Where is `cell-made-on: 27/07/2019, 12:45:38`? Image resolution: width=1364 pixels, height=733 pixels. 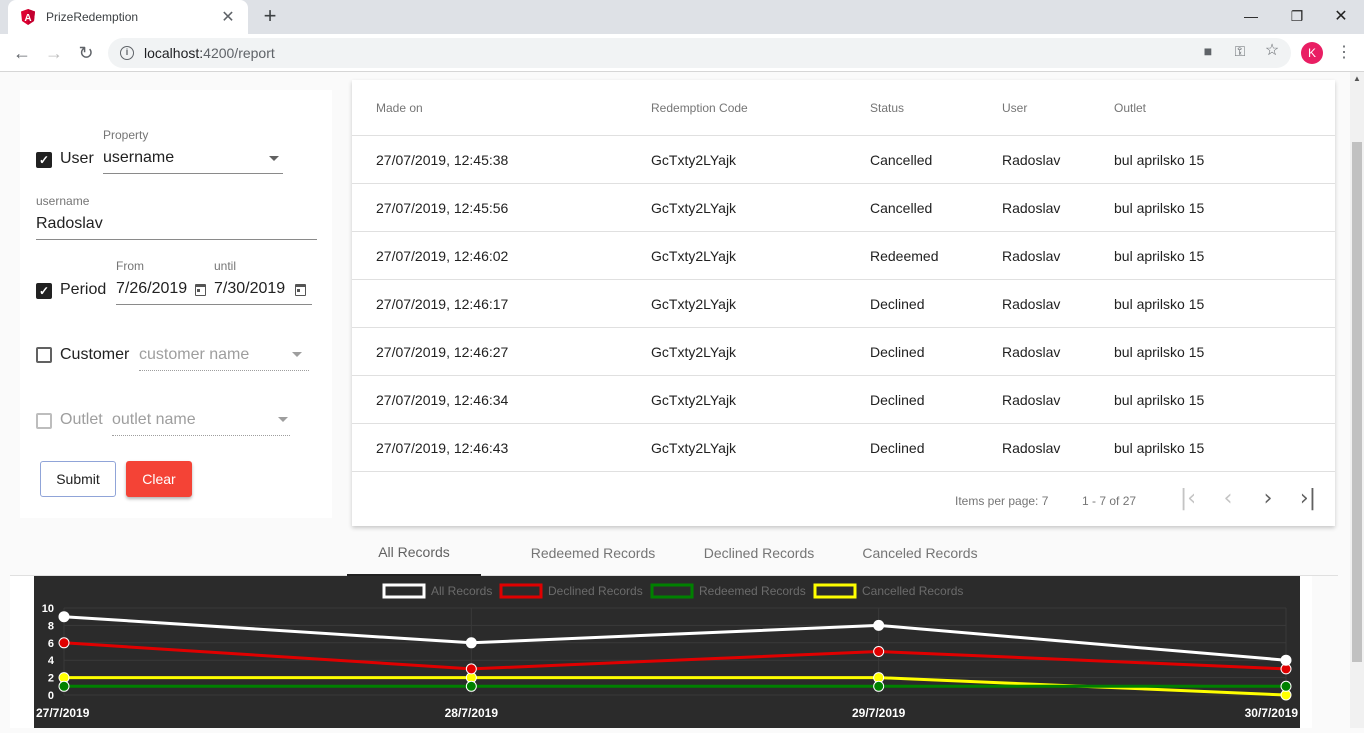
cell-made-on: 27/07/2019, 12:45:38 is located at coordinates (442, 159).